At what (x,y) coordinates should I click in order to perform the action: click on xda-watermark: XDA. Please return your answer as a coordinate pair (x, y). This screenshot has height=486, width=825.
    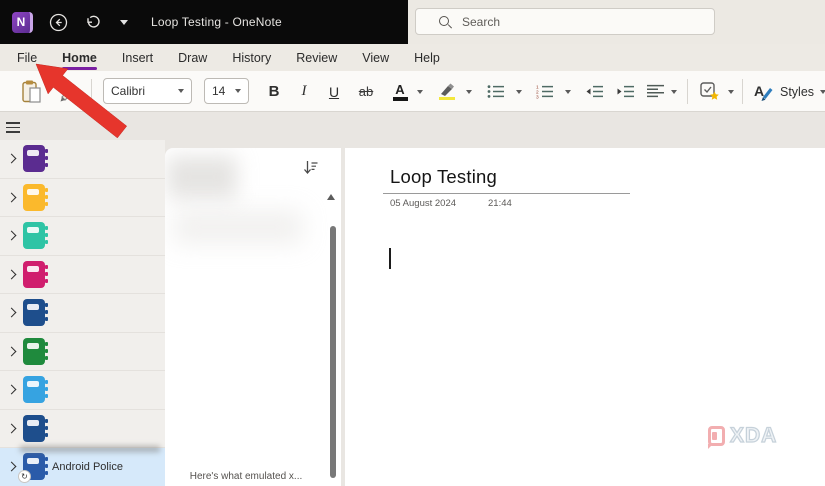
    Looking at the image, I should click on (742, 436).